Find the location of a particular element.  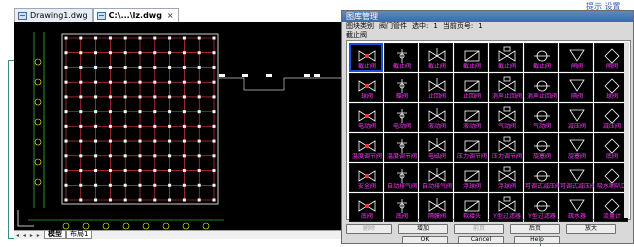

symbol-cell: 吸水喇叭口 is located at coordinates (611, 177).